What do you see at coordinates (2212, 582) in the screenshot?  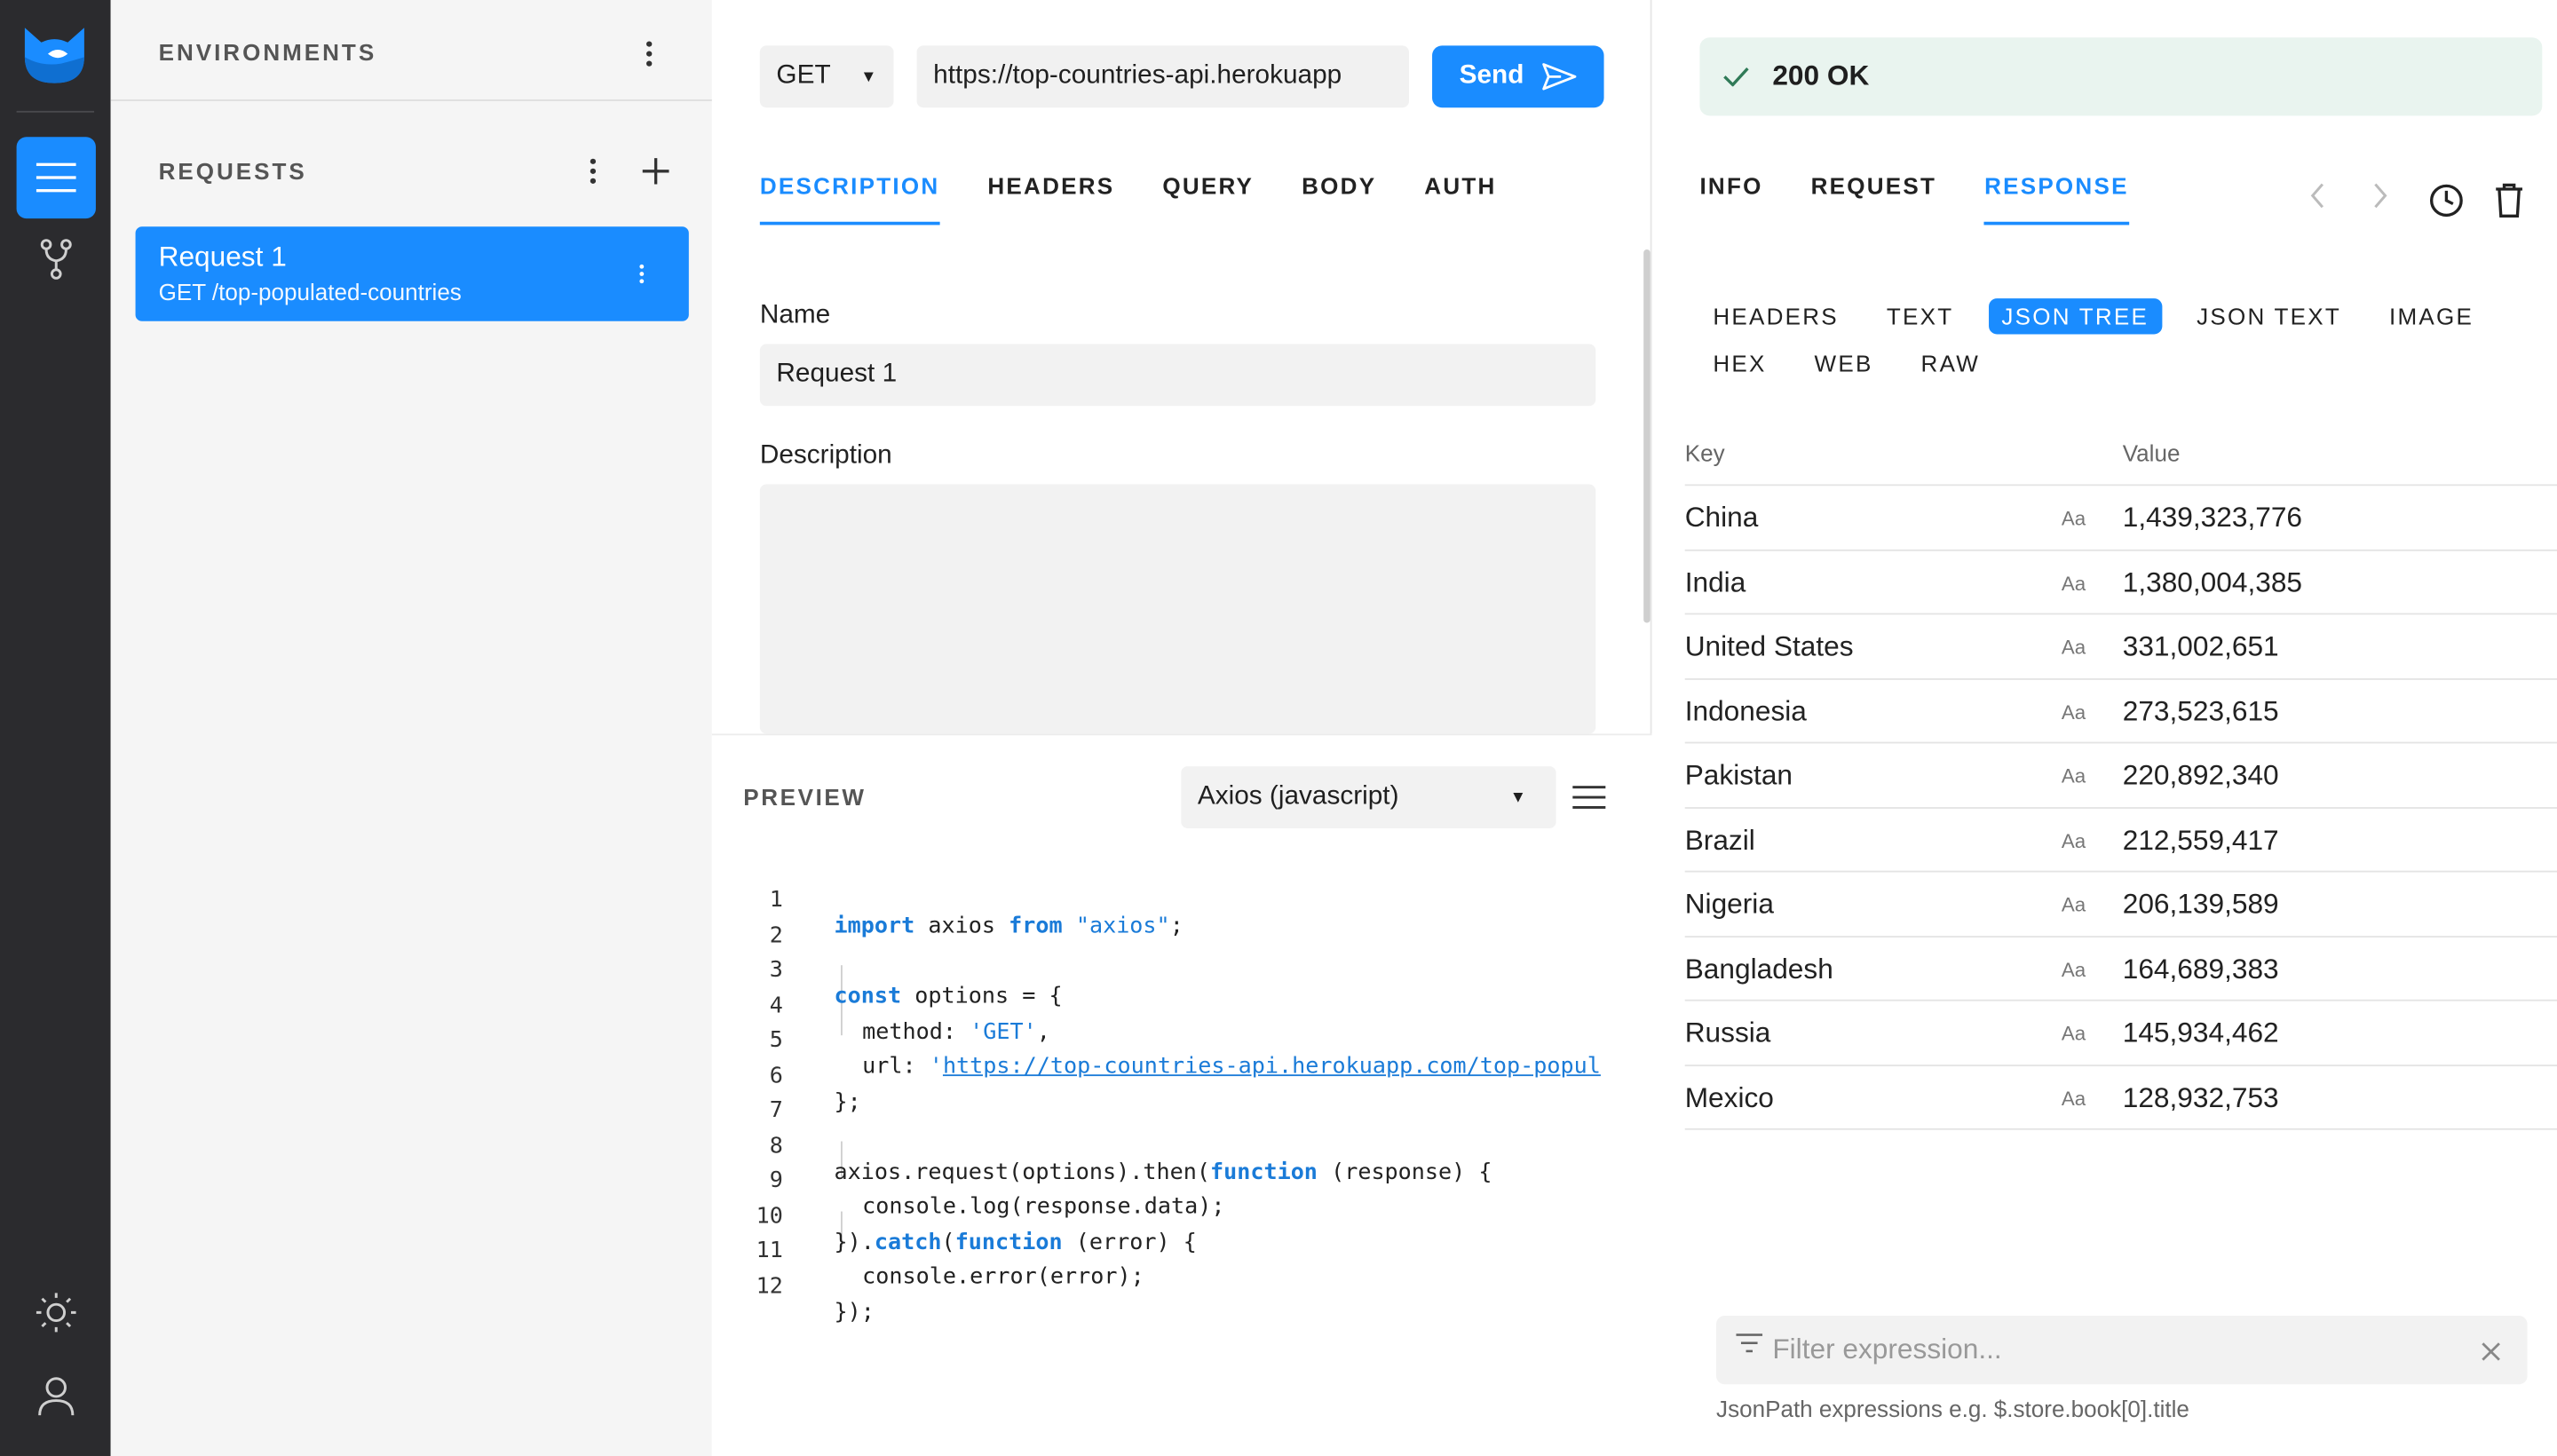 I see `row-value: 1,380,004,385` at bounding box center [2212, 582].